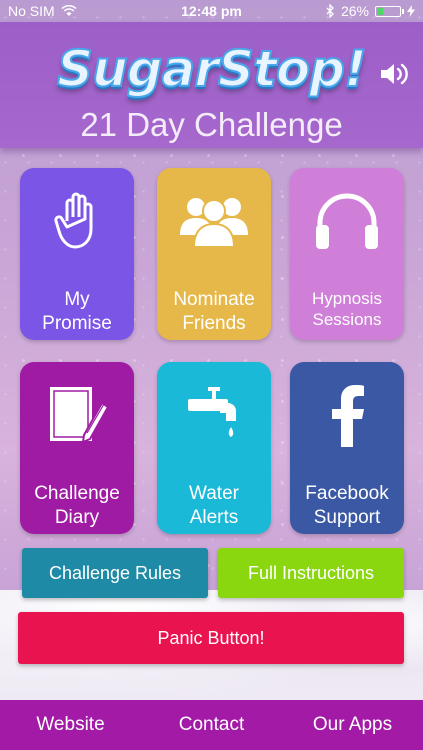  What do you see at coordinates (211, 124) in the screenshot?
I see `challenge-subtitle: 21 Day Challenge` at bounding box center [211, 124].